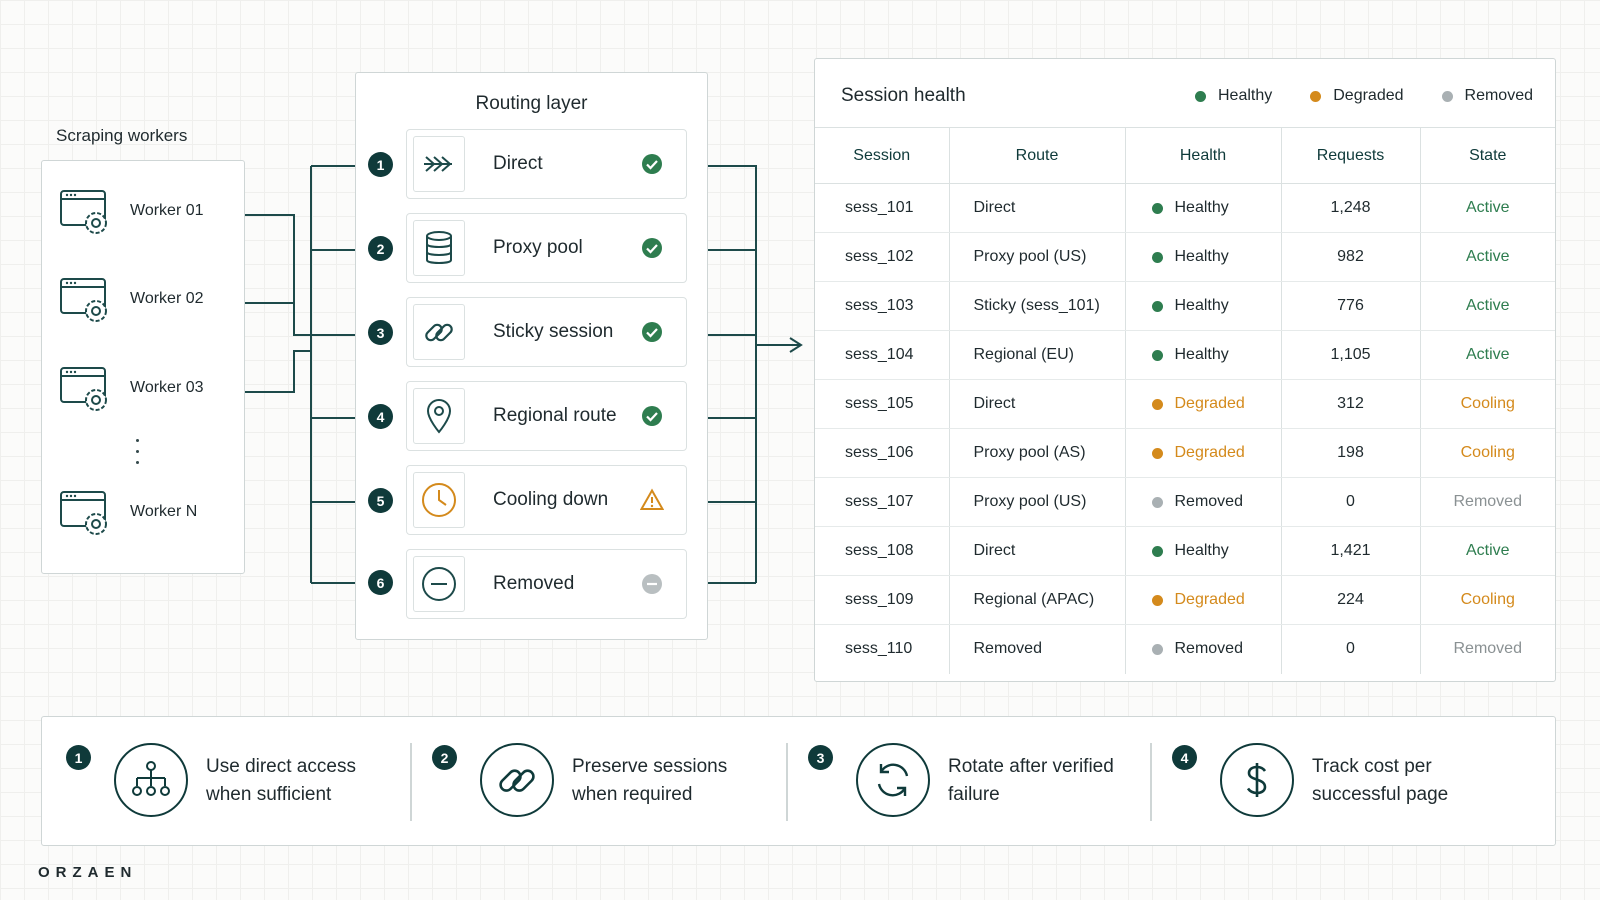 The width and height of the screenshot is (1600, 900). Describe the element at coordinates (1350, 600) in the screenshot. I see `requests-cell: 224` at that location.